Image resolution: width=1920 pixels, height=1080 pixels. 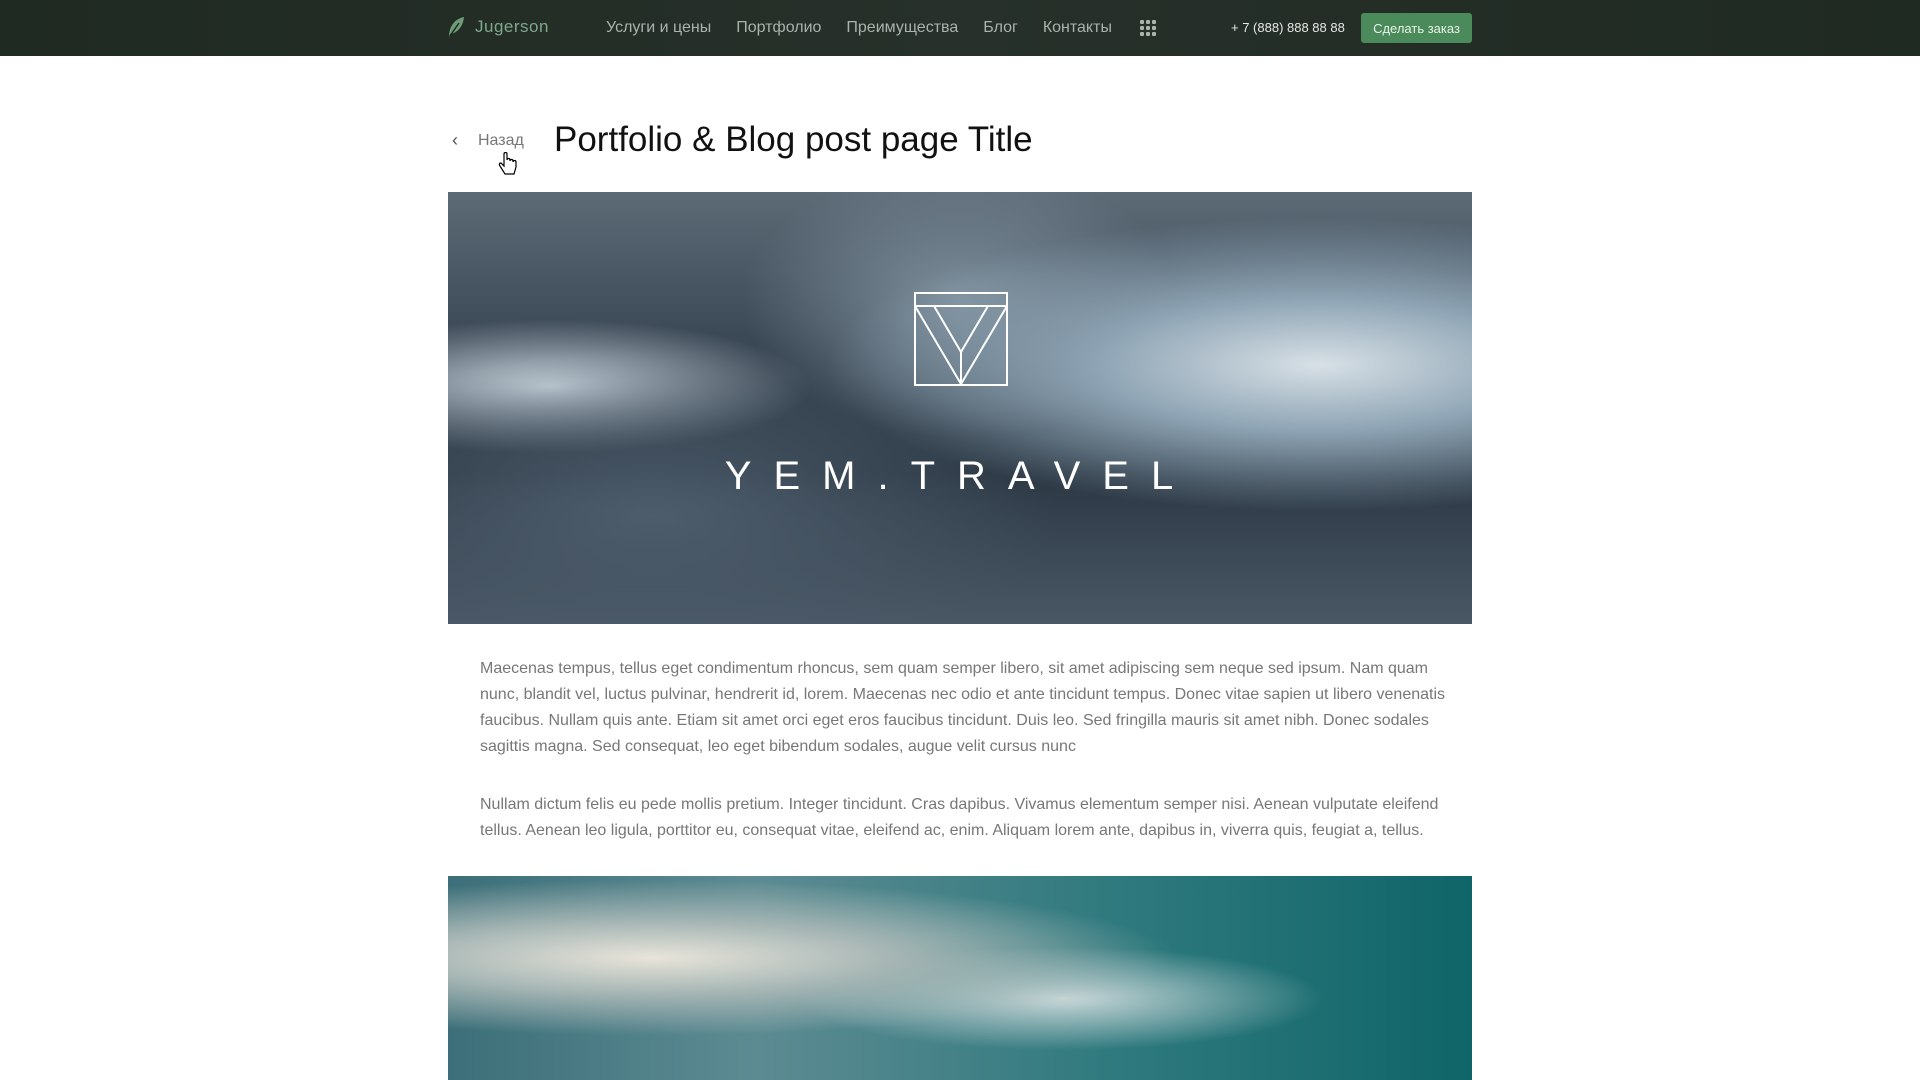 What do you see at coordinates (778, 28) in the screenshot?
I see `menu-item-portfolio: Портфолио` at bounding box center [778, 28].